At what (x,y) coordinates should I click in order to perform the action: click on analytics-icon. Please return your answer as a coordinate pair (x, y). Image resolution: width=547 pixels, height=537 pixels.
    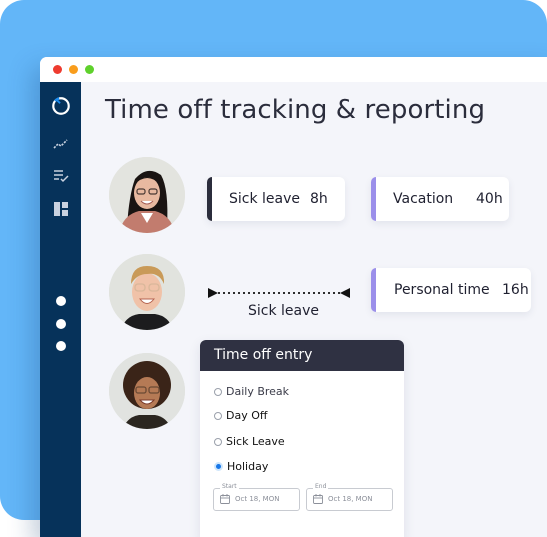
    Looking at the image, I should click on (61, 144).